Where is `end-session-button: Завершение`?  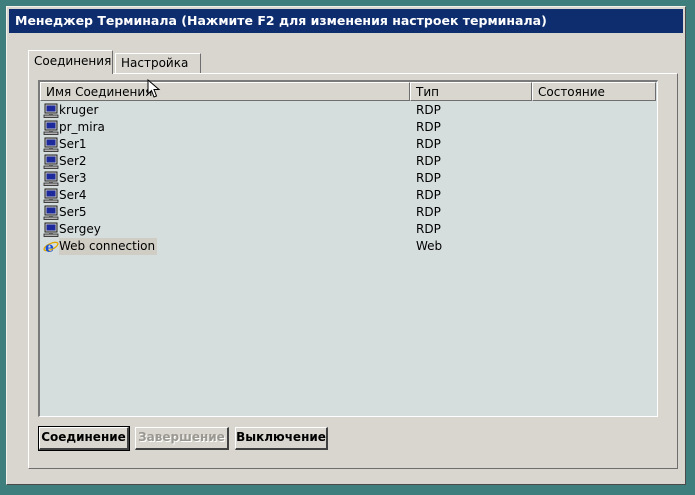
end-session-button: Завершение is located at coordinates (182, 438).